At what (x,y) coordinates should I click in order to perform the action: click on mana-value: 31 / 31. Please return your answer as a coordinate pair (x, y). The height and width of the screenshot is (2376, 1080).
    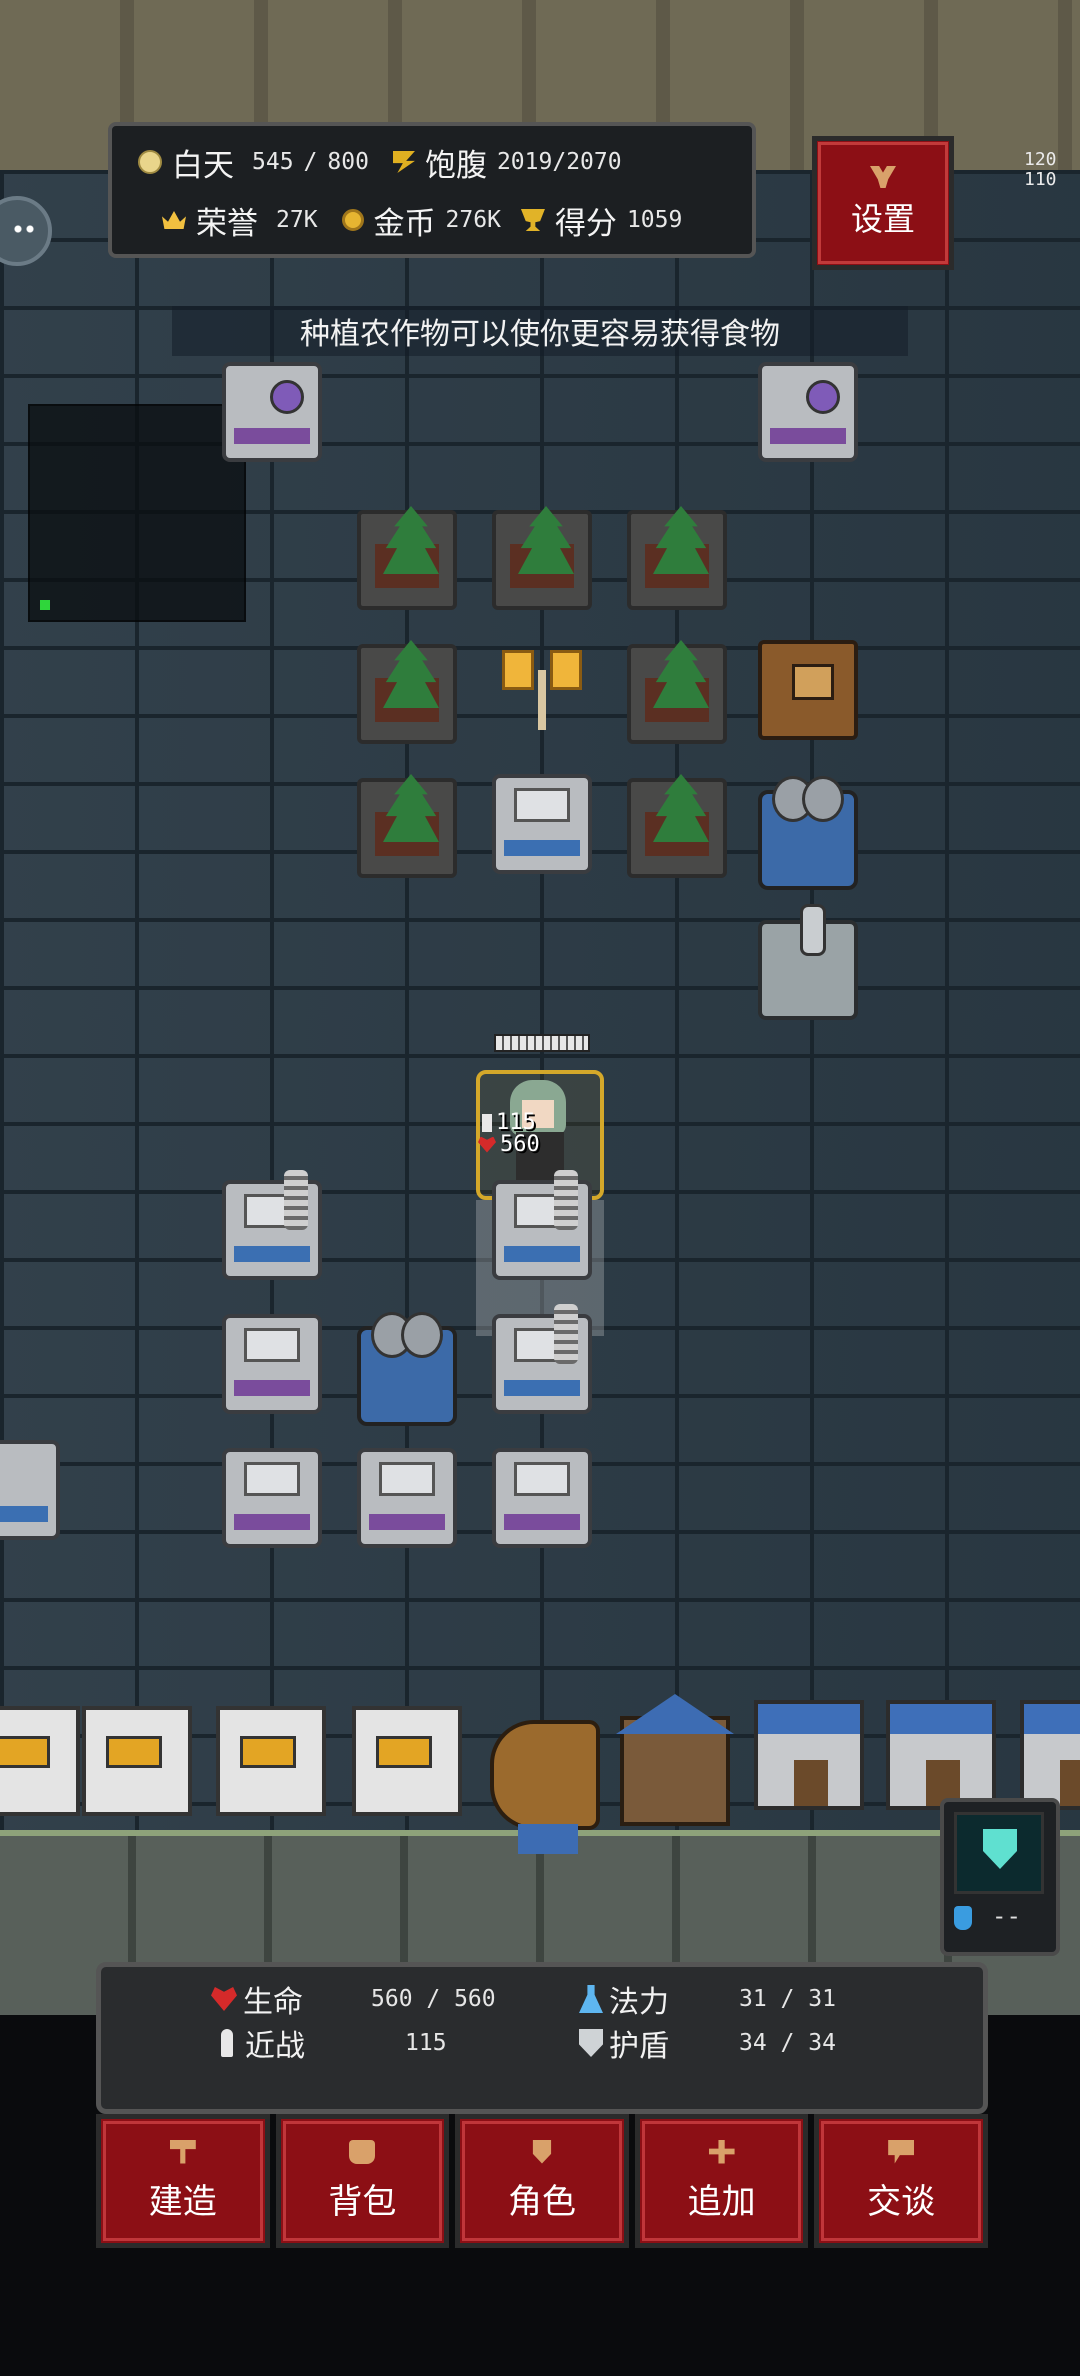
    Looking at the image, I should click on (787, 1999).